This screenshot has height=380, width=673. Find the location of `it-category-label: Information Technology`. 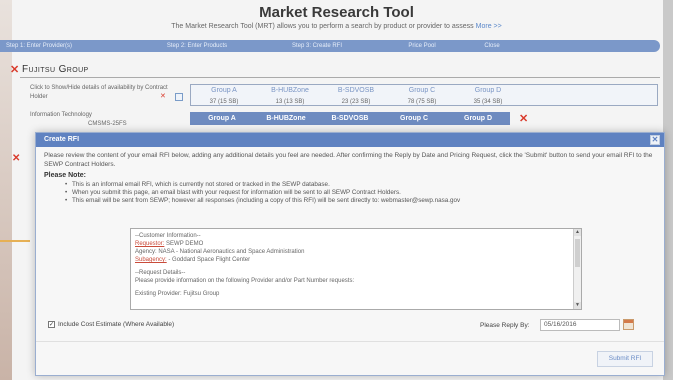

it-category-label: Information Technology is located at coordinates (61, 115).